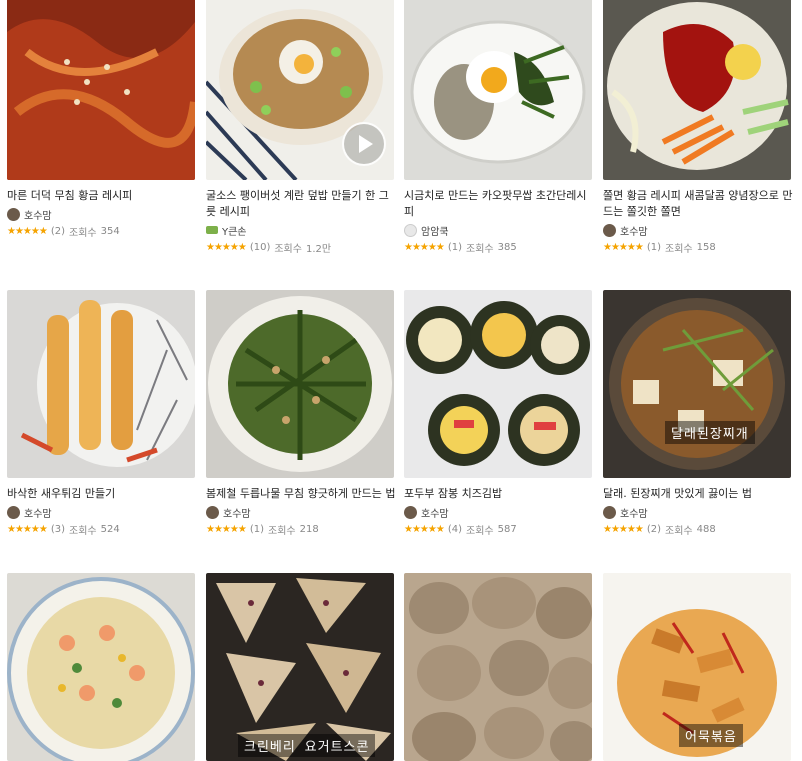 The height and width of the screenshot is (761, 802). What do you see at coordinates (697, 384) in the screenshot?
I see `recipe-thumbnail: 달래된장찌개` at bounding box center [697, 384].